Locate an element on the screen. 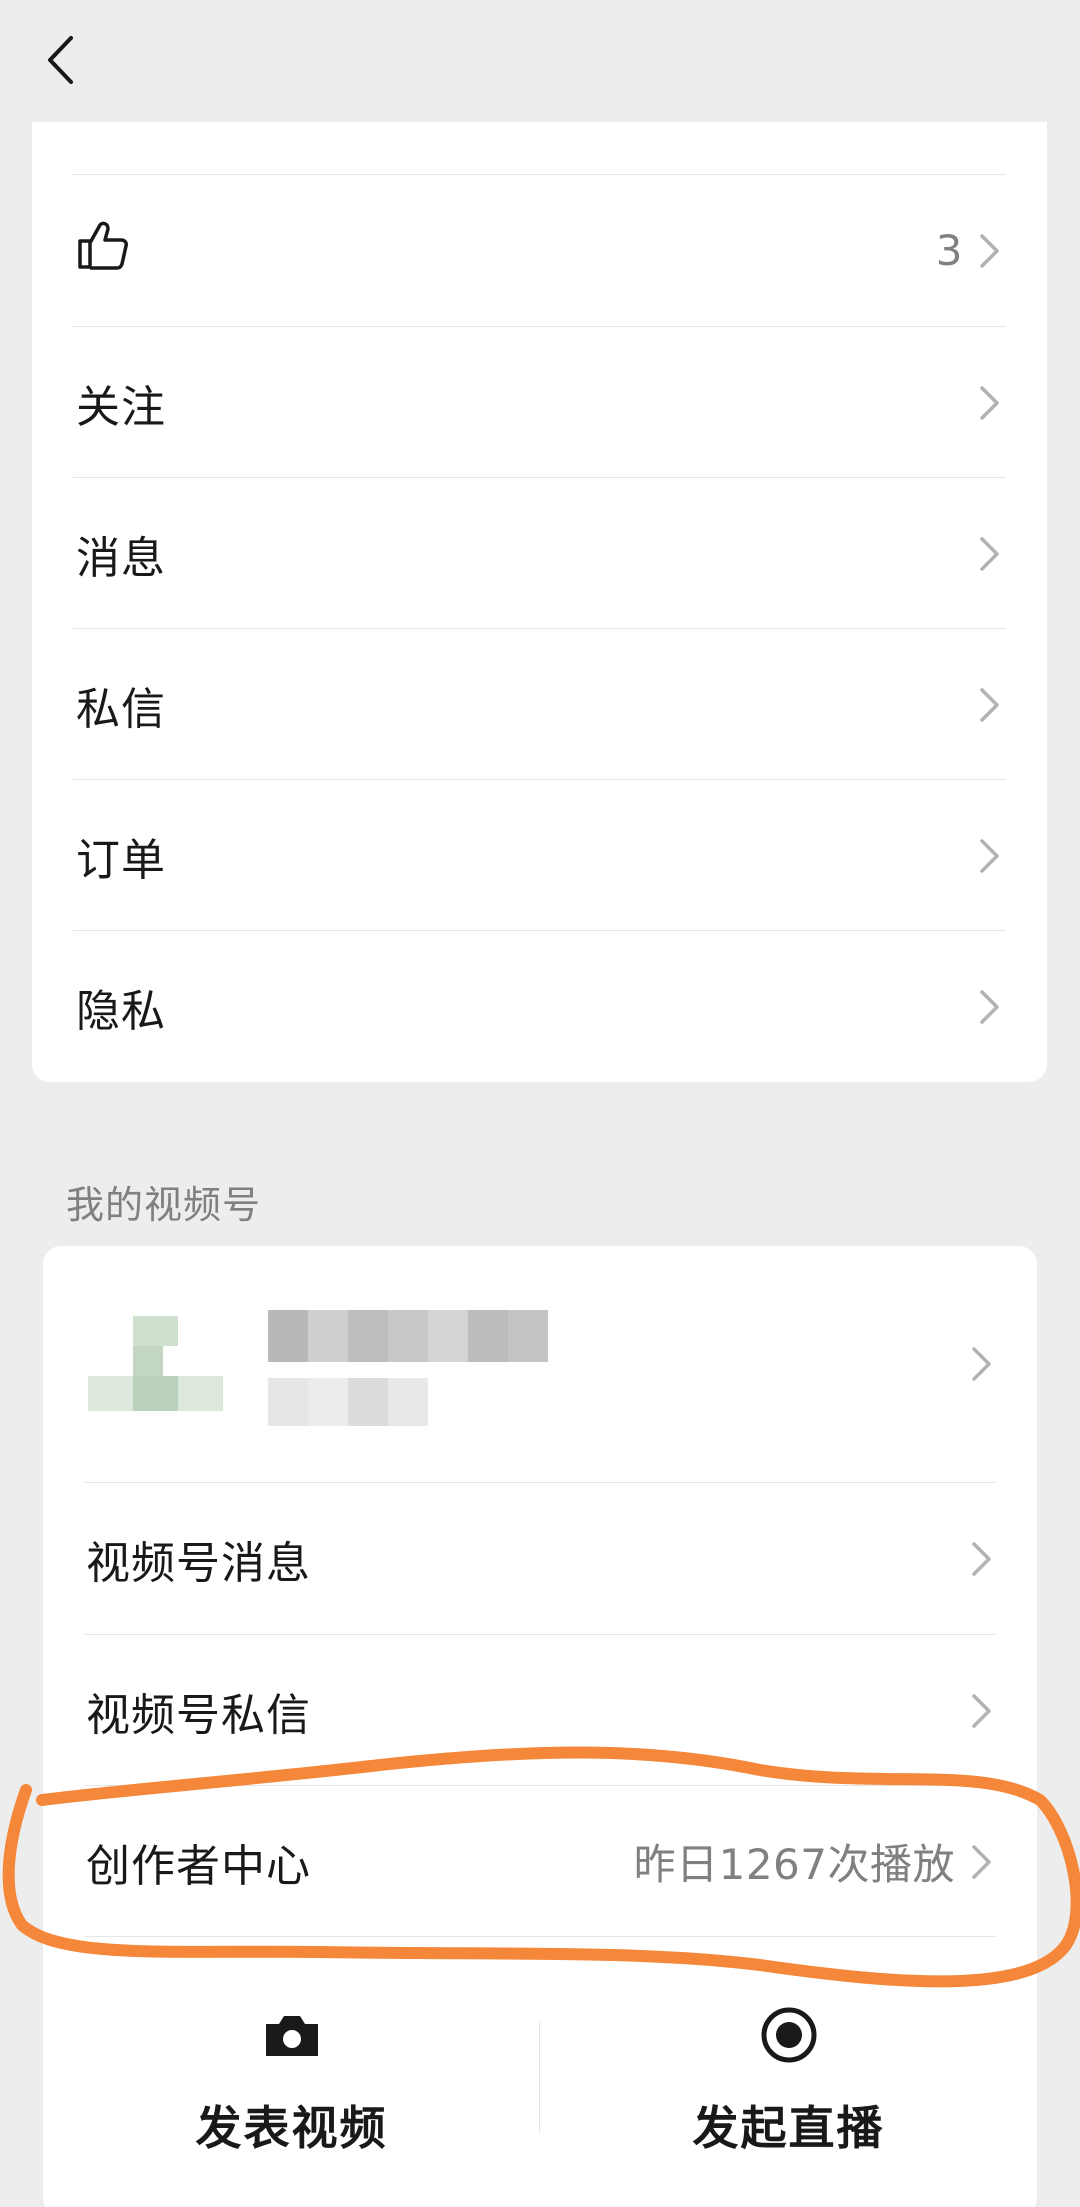  divider is located at coordinates (540, 1936).